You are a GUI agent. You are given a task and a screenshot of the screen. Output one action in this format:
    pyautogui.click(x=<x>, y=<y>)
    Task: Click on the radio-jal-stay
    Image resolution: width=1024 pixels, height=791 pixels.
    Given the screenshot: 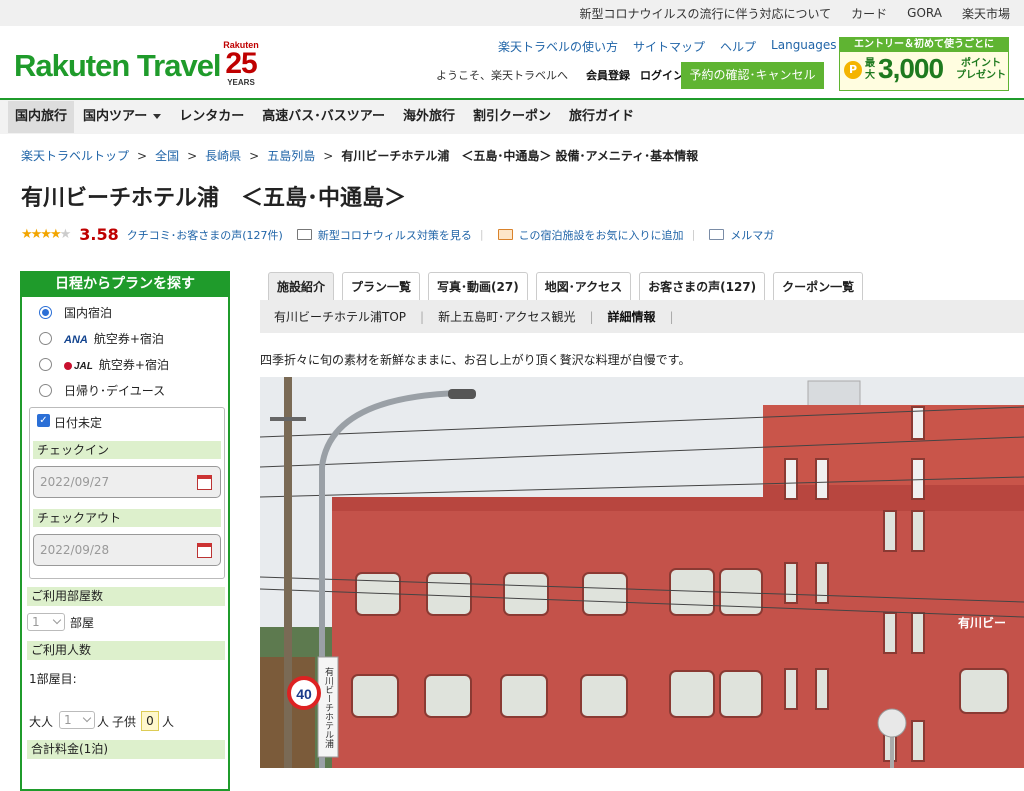 What is the action you would take?
    pyautogui.click(x=45, y=364)
    